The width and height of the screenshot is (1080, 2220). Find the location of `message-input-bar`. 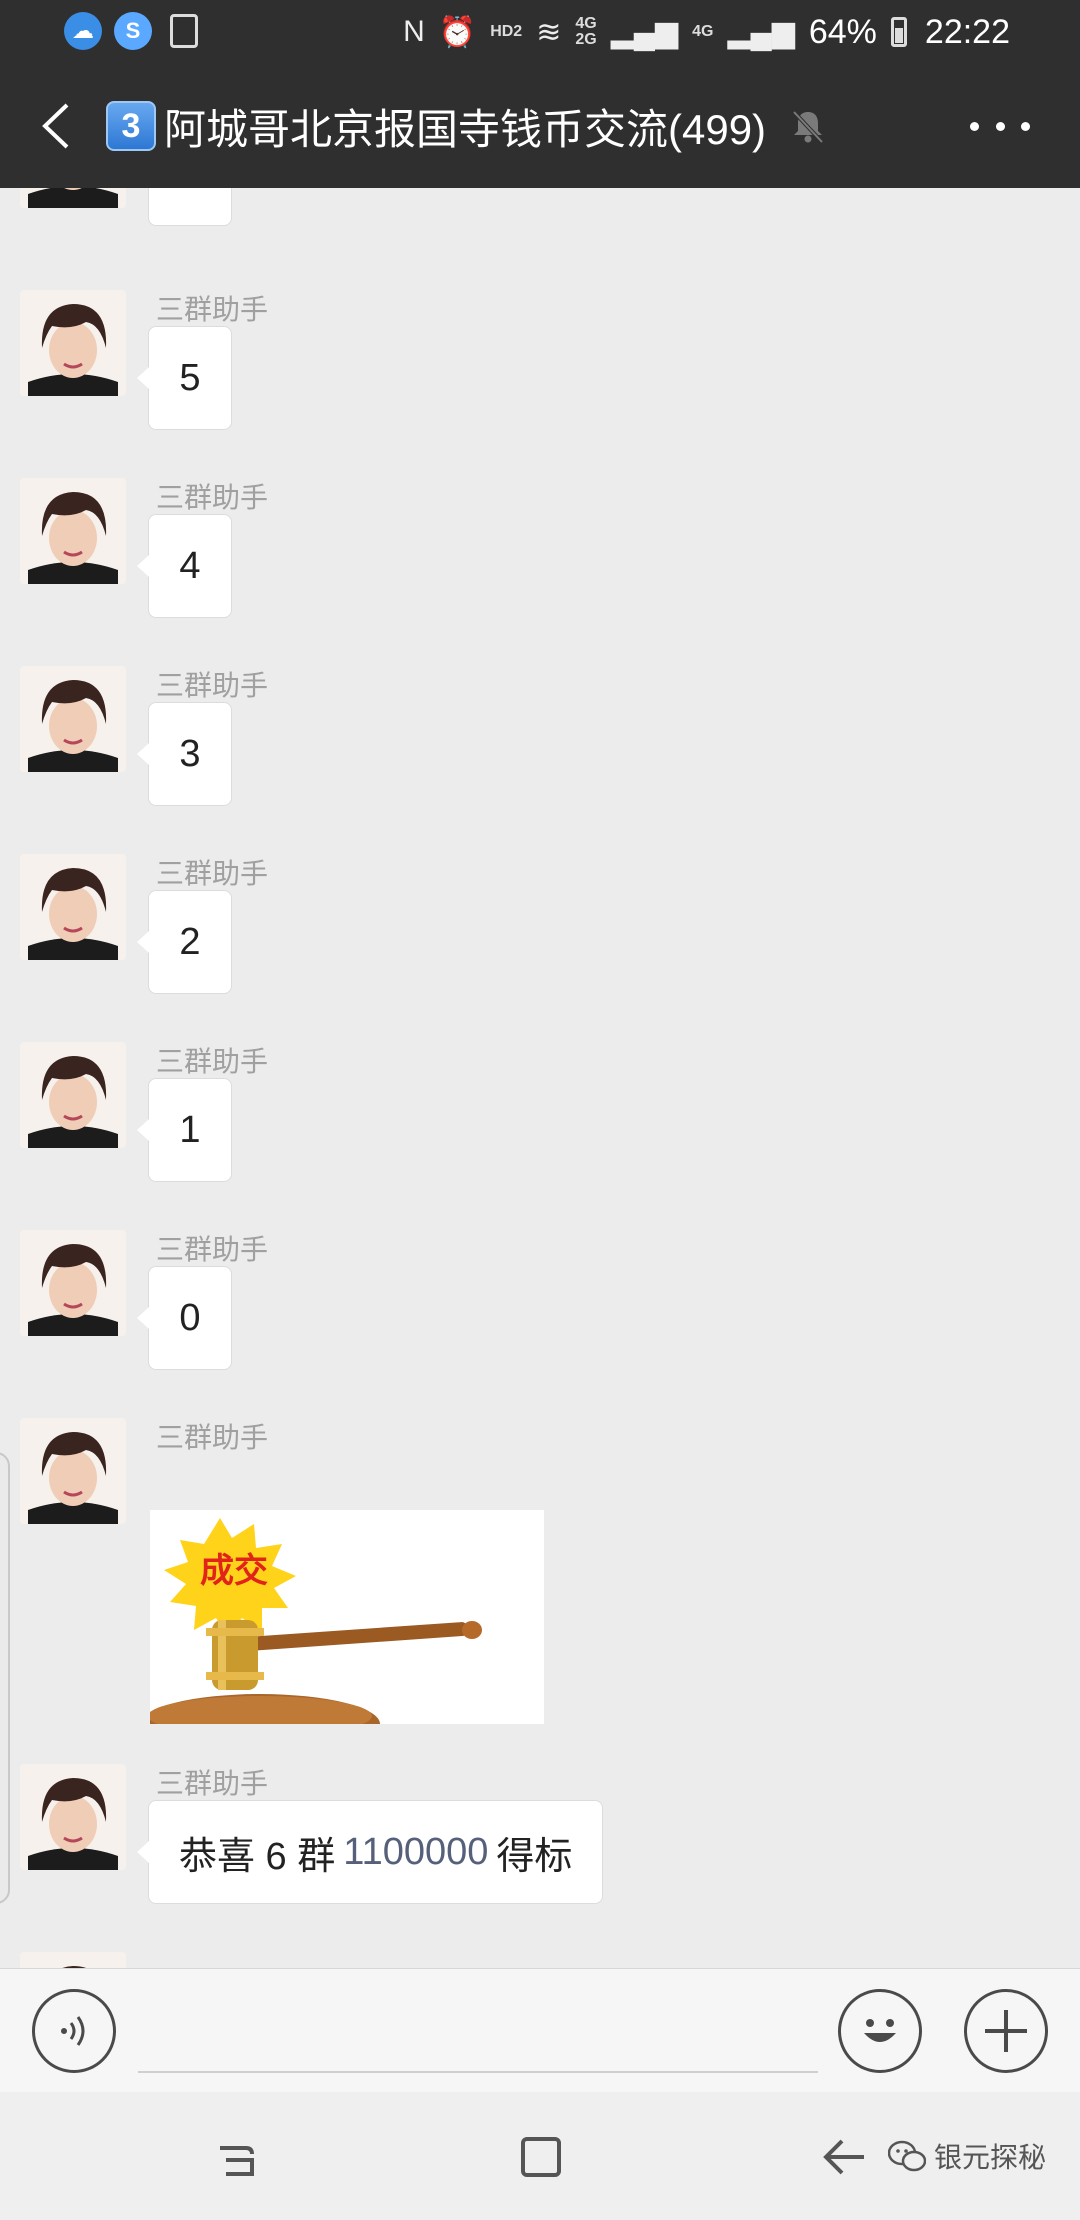

message-input-bar is located at coordinates (540, 2030).